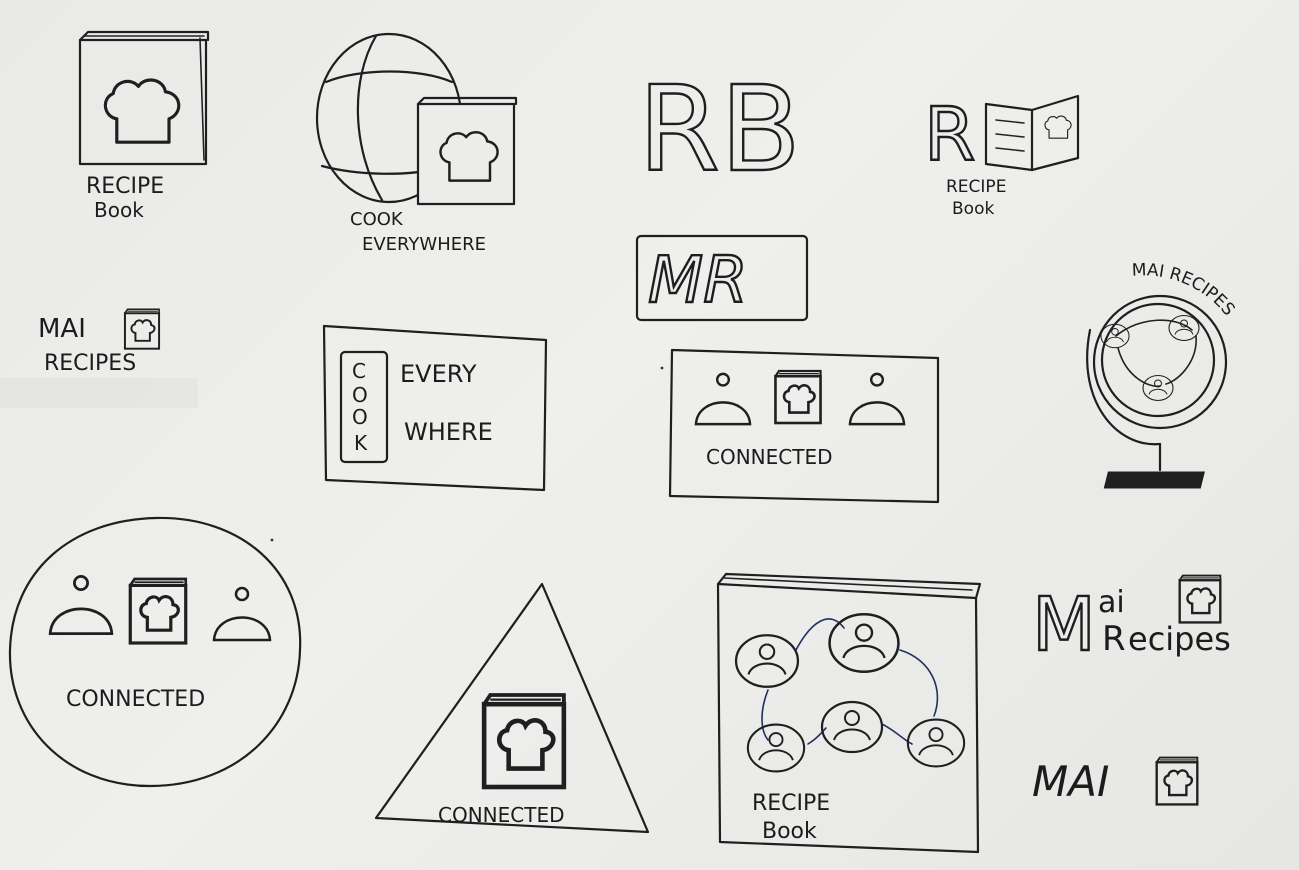 This screenshot has height=870, width=1299. Describe the element at coordinates (359, 371) in the screenshot. I see `letter-c: C` at that location.